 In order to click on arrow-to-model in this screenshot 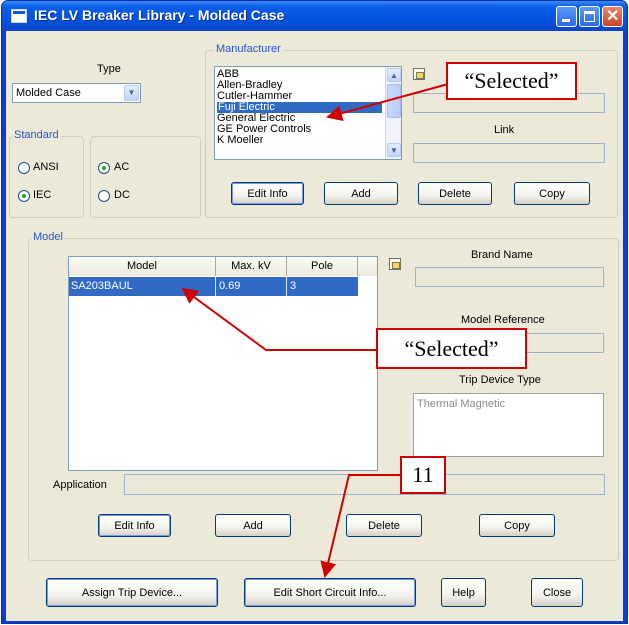, I will do `click(278, 319)`.